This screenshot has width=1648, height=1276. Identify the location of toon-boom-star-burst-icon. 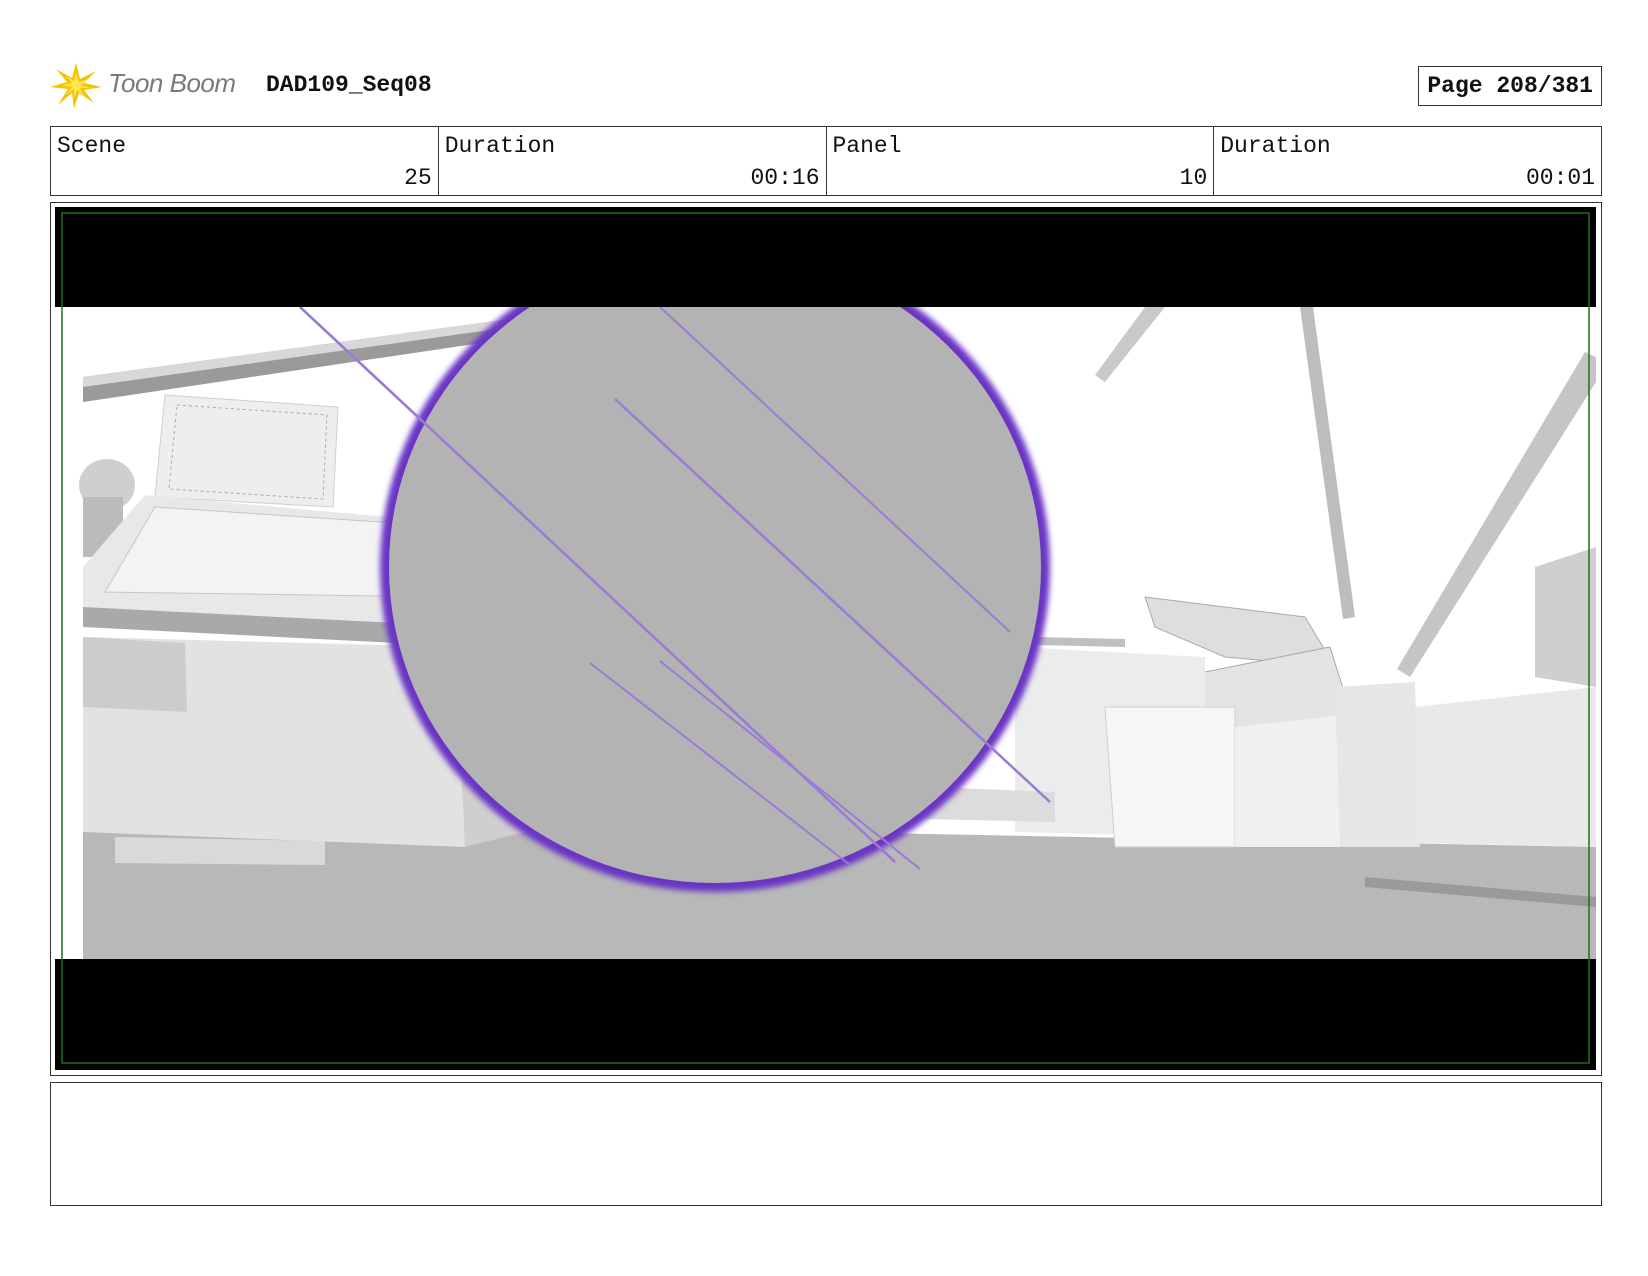
(76, 86).